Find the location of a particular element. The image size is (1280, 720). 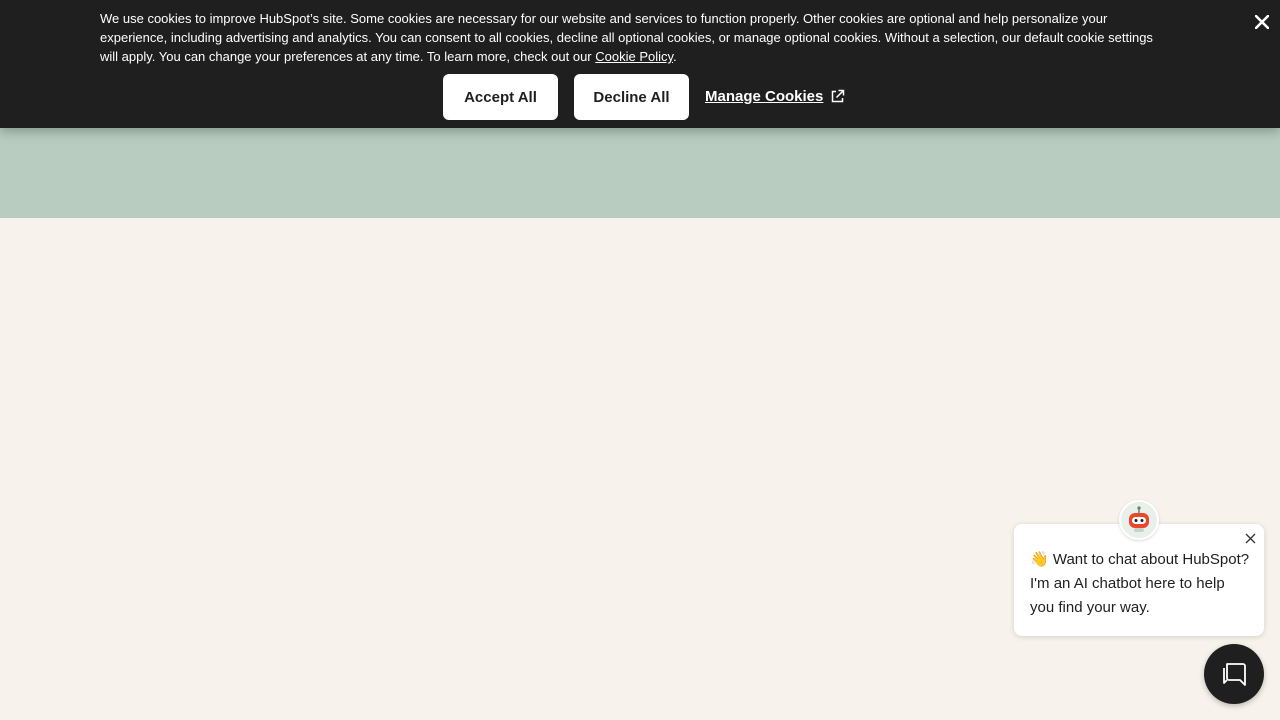

chat-close-button is located at coordinates (1250, 538).